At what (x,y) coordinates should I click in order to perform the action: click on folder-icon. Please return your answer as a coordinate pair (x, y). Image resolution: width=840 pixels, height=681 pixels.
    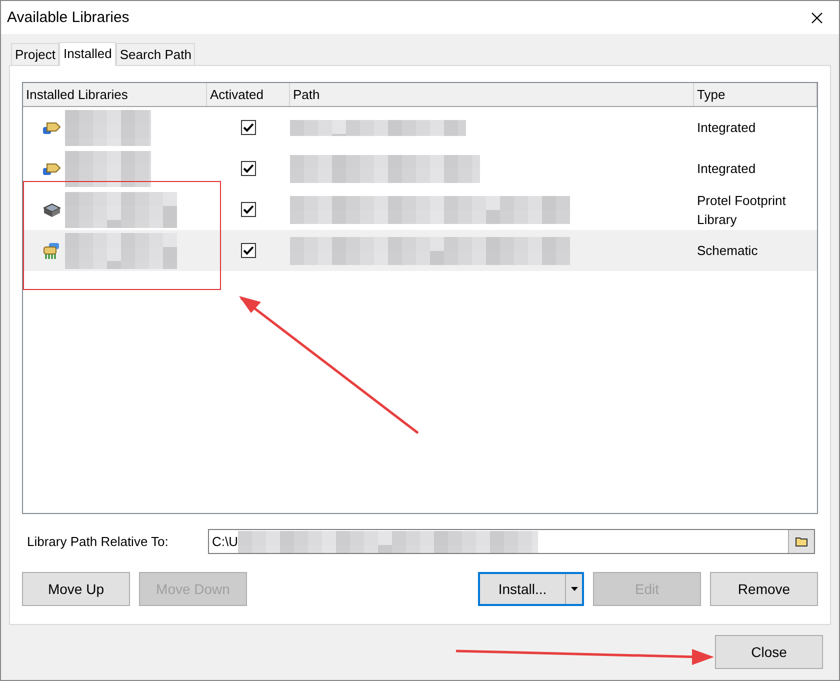
    Looking at the image, I should click on (801, 541).